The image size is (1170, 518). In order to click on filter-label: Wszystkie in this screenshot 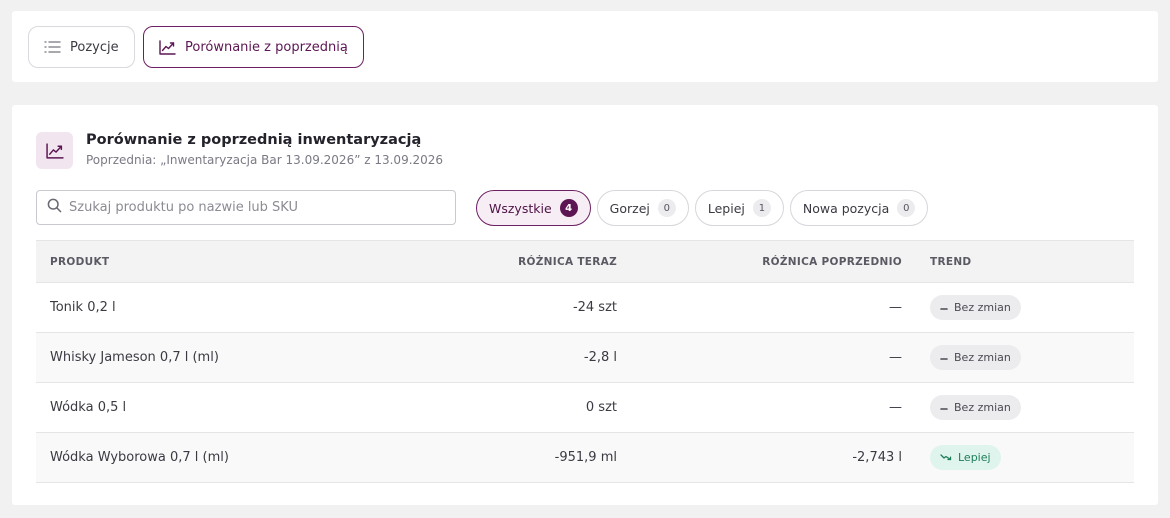, I will do `click(520, 208)`.